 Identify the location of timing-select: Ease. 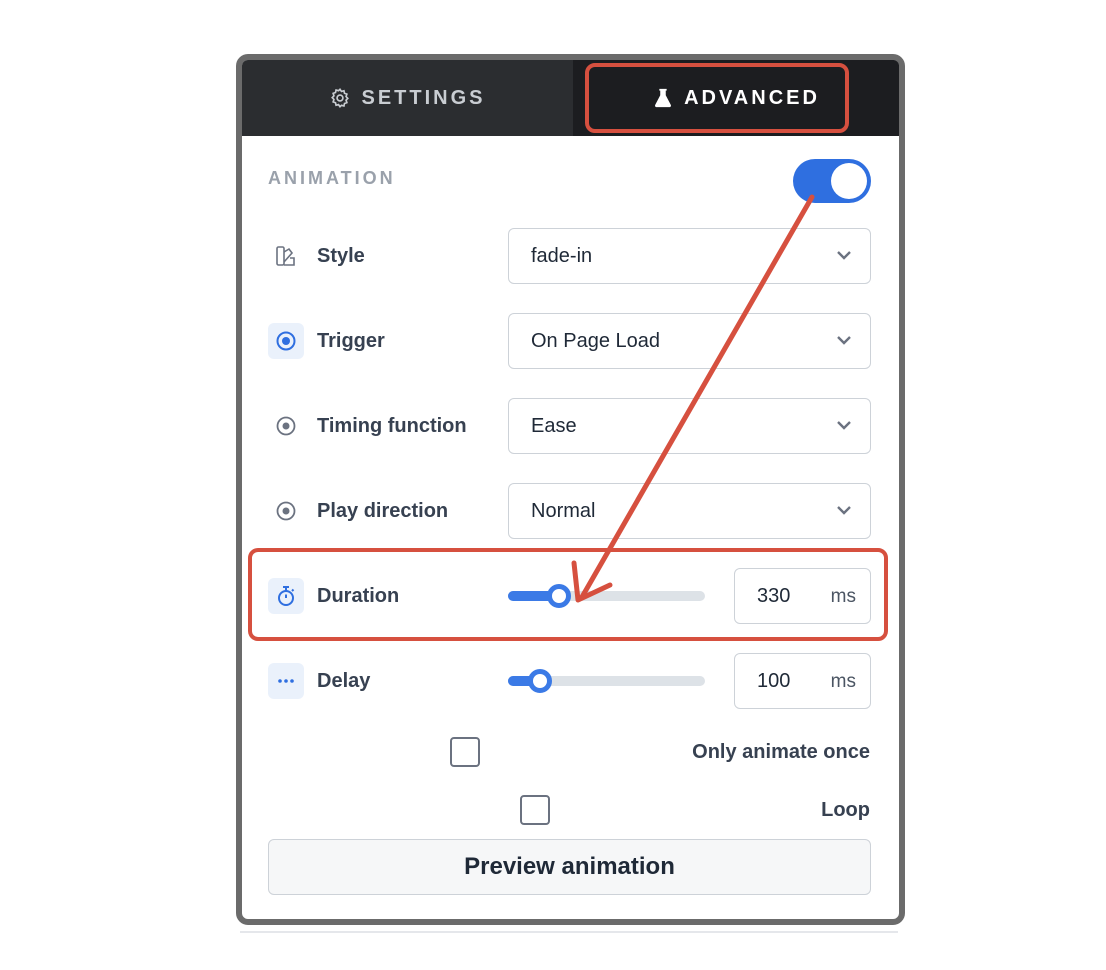
(689, 426).